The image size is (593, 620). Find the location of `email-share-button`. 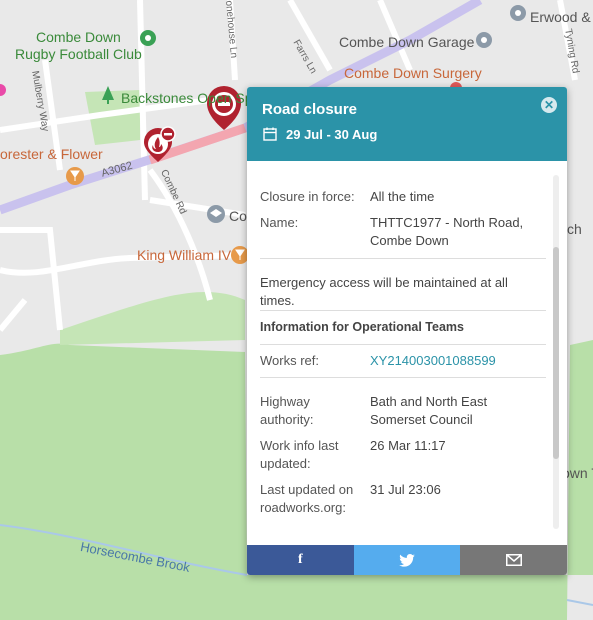

email-share-button is located at coordinates (513, 560).